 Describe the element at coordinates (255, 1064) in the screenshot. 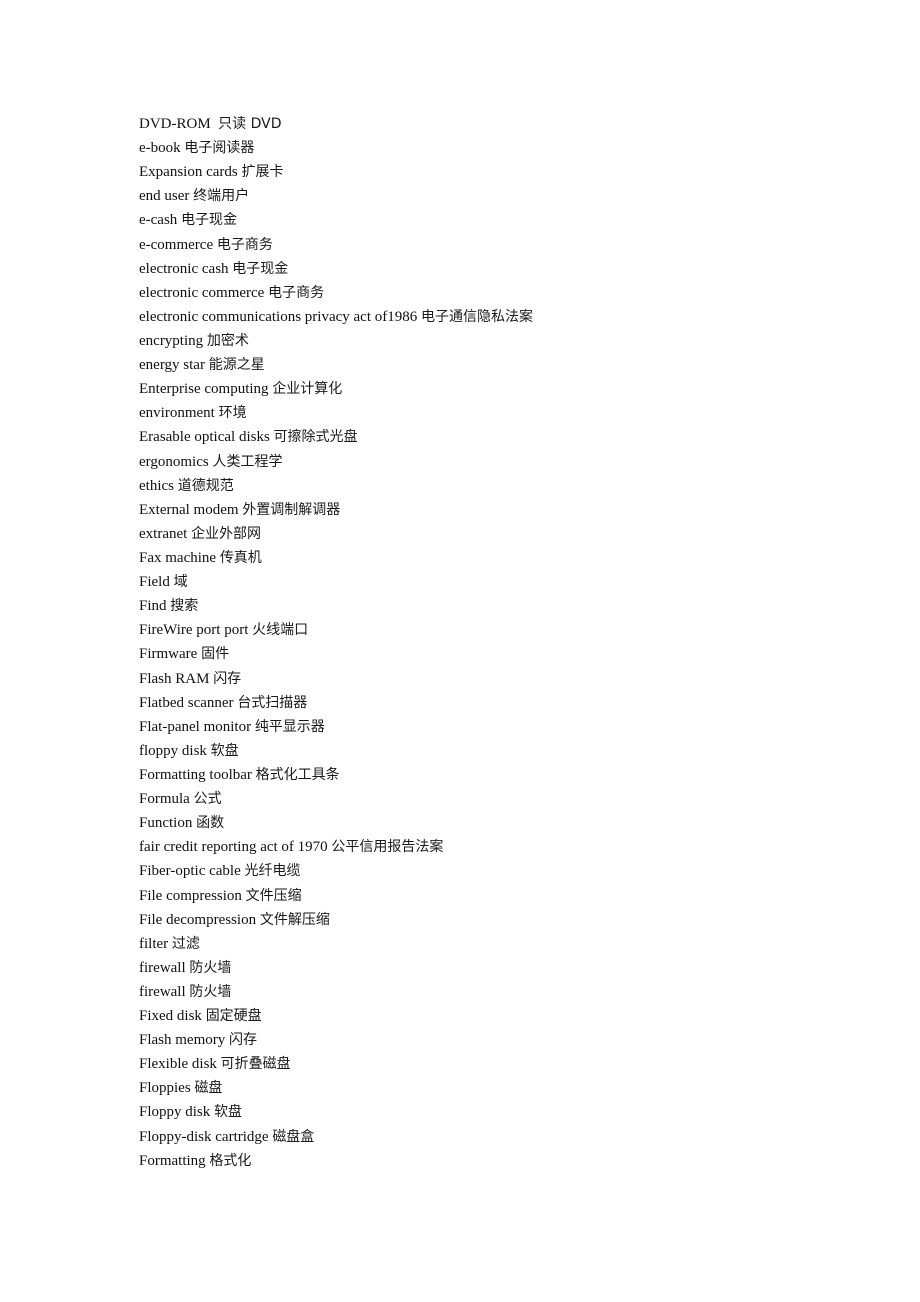

I see `chinese-translation: 可折叠磁盘` at that location.